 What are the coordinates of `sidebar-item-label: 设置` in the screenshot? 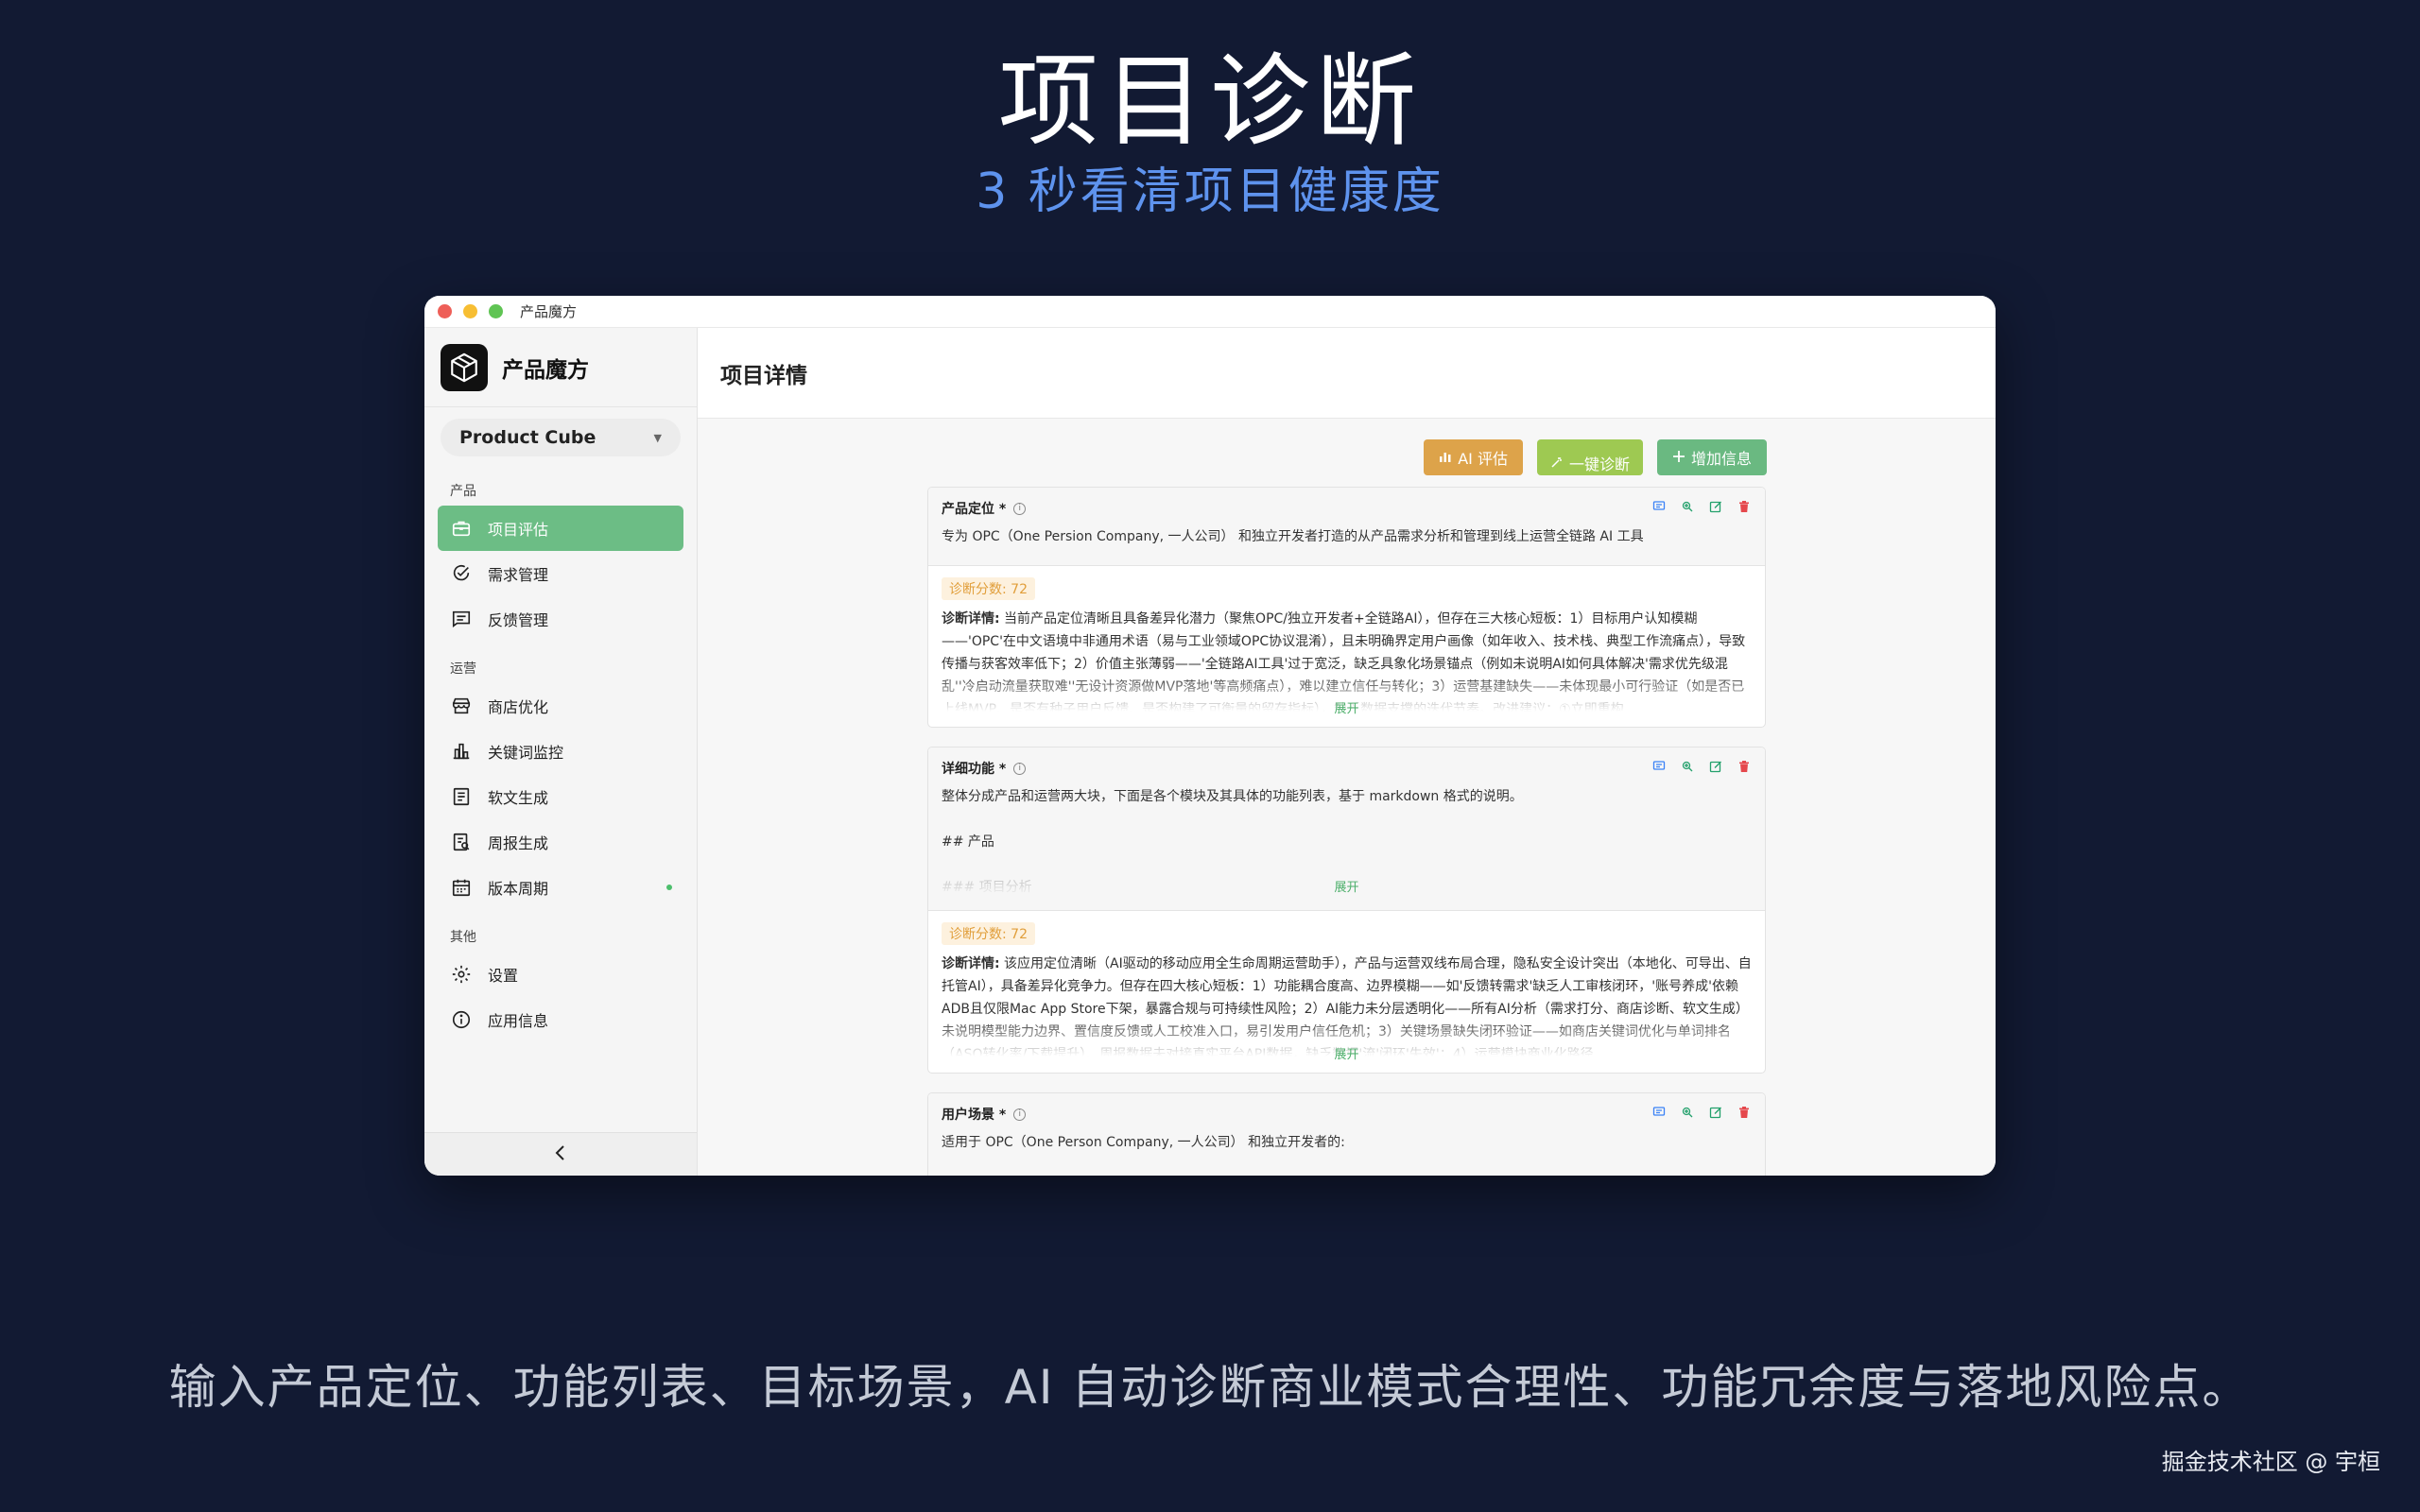 It's located at (504, 976).